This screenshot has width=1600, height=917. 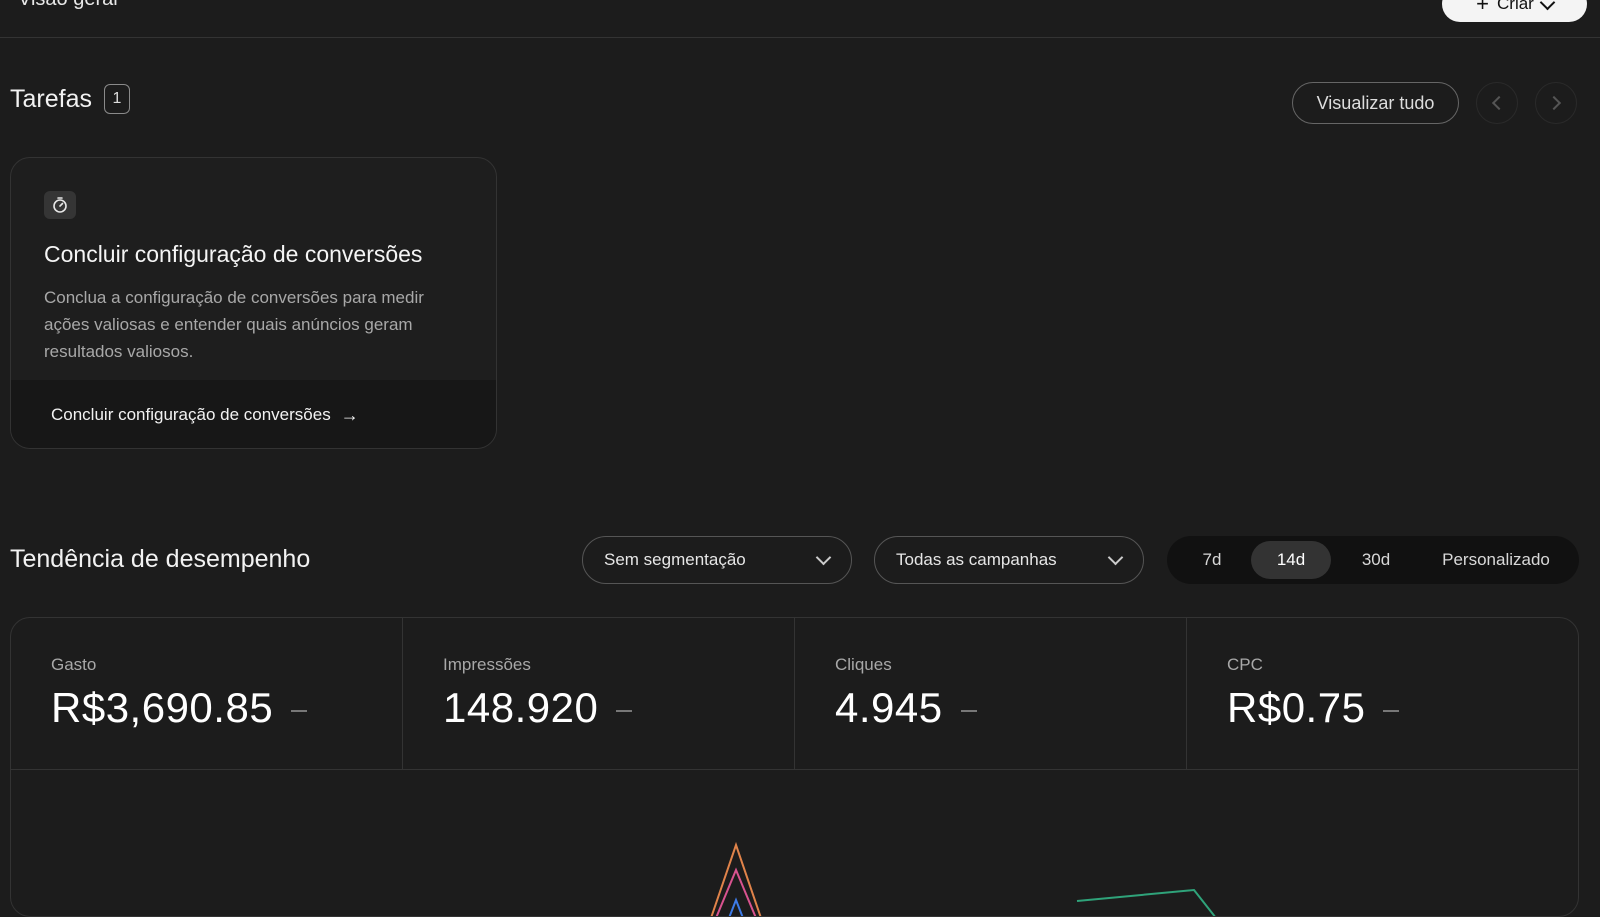 I want to click on metric-value-text: R$0.75, so click(x=1296, y=707).